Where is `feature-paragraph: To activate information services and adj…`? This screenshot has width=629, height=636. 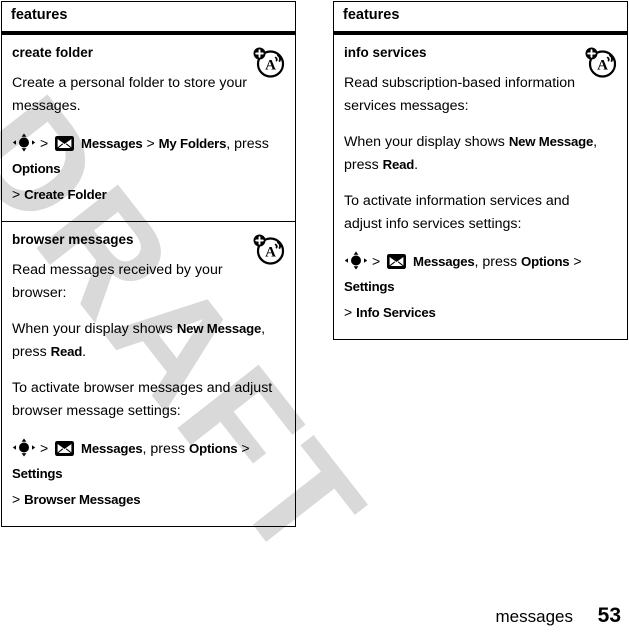 feature-paragraph: To activate information services and adj… is located at coordinates (457, 213).